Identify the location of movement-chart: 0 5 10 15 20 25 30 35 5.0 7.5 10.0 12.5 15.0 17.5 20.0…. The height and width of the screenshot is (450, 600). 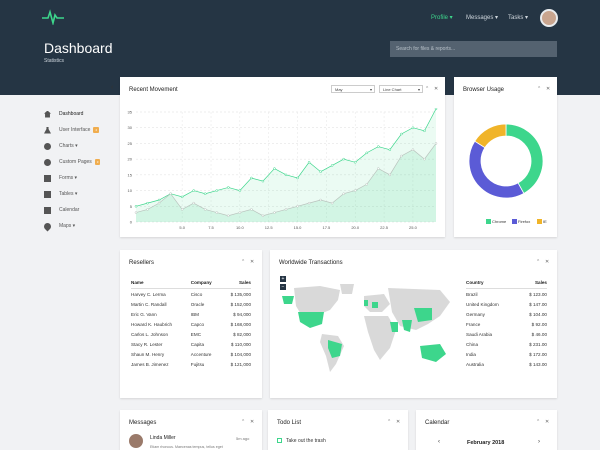
(283, 169).